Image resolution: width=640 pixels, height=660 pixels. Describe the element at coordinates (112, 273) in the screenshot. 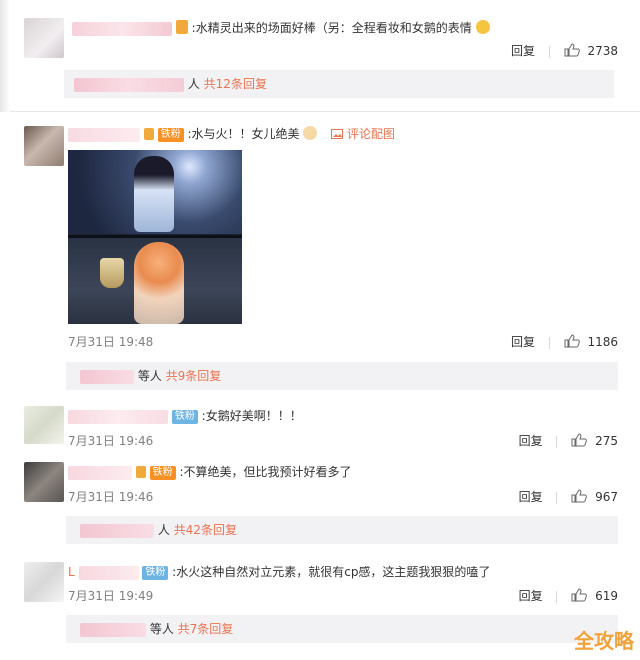

I see `image-goblet` at that location.